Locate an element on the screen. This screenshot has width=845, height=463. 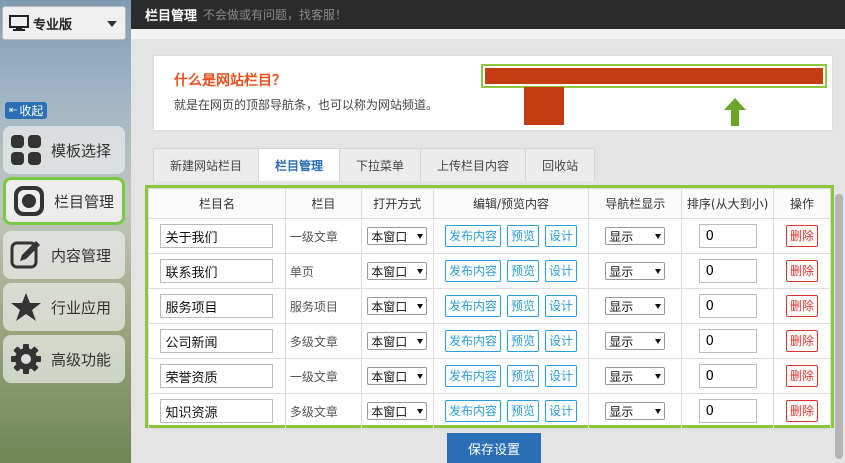
help-hint: 不会做或有问题，找客服！ is located at coordinates (275, 15).